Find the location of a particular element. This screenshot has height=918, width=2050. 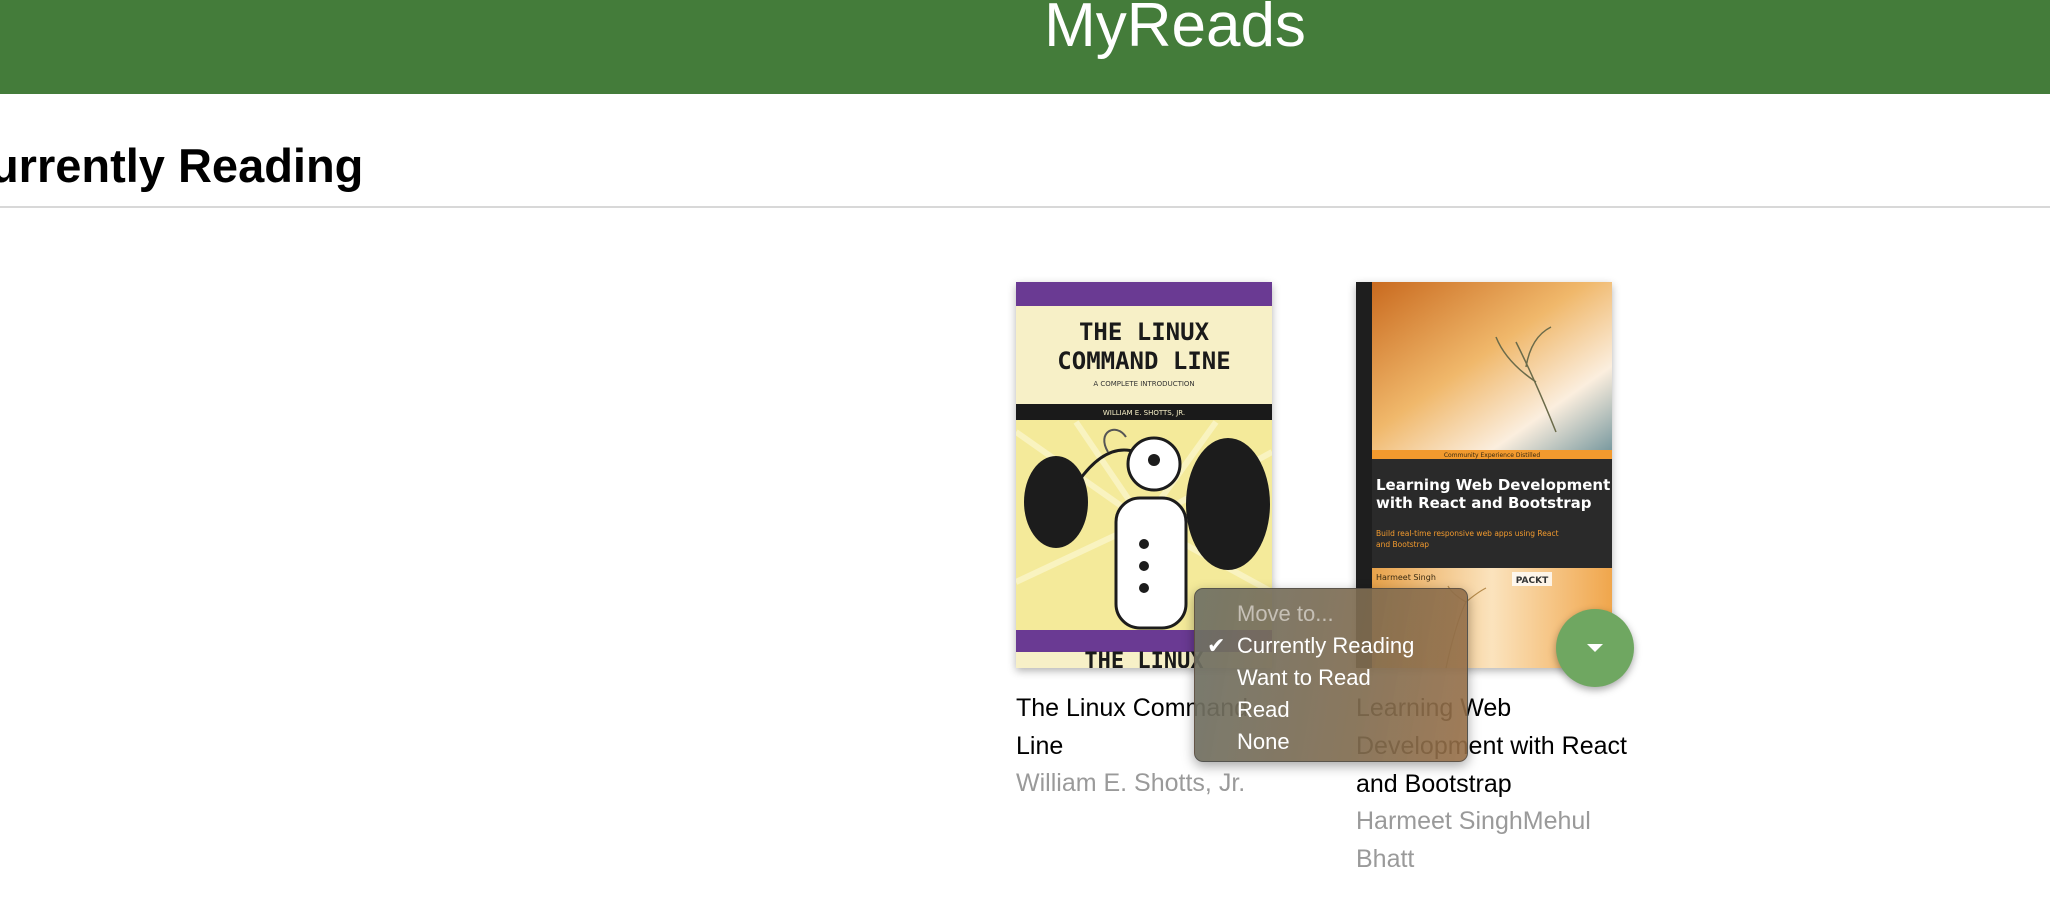

checkmark-icon: ✔ is located at coordinates (1216, 645).